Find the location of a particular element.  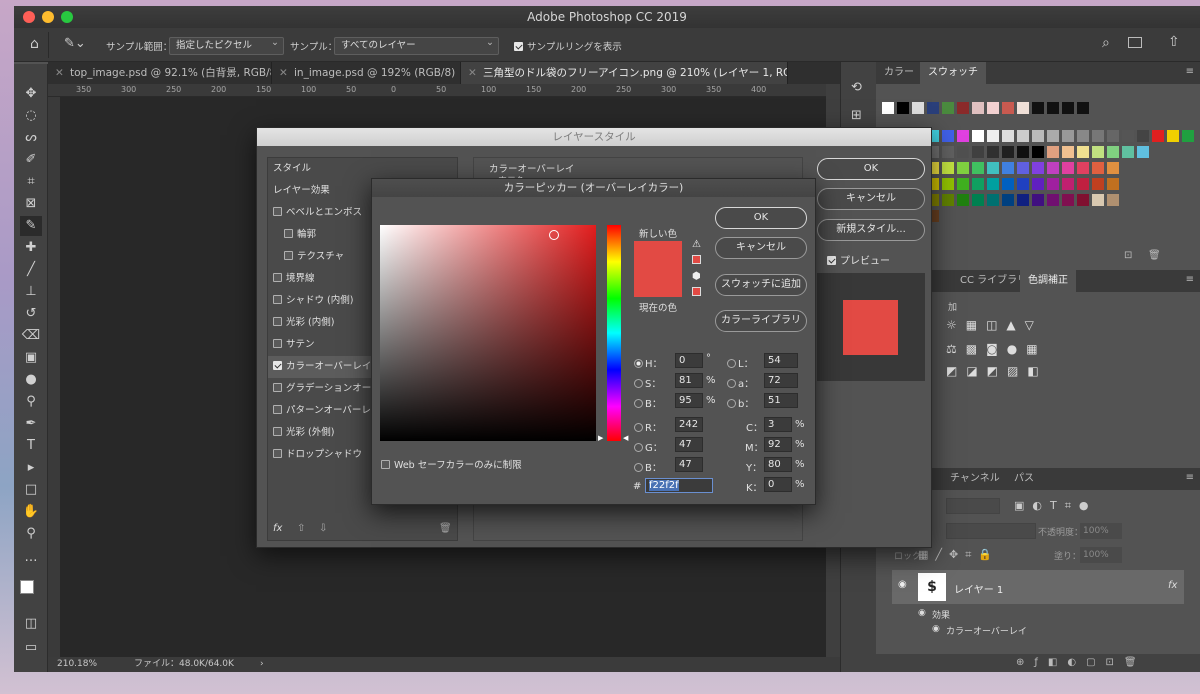

tab-swatches: スウォッチ is located at coordinates (953, 73).